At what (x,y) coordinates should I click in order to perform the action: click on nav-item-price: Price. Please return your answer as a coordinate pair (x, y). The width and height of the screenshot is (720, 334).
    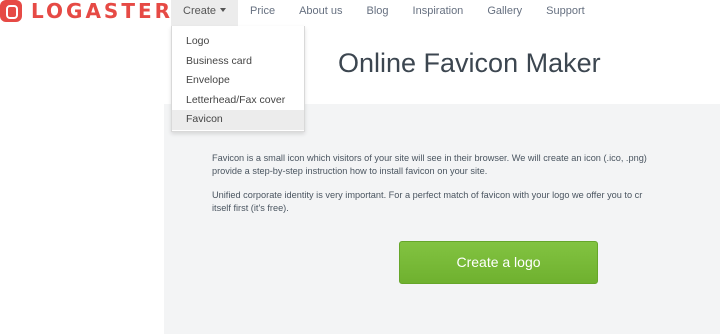
    Looking at the image, I should click on (262, 13).